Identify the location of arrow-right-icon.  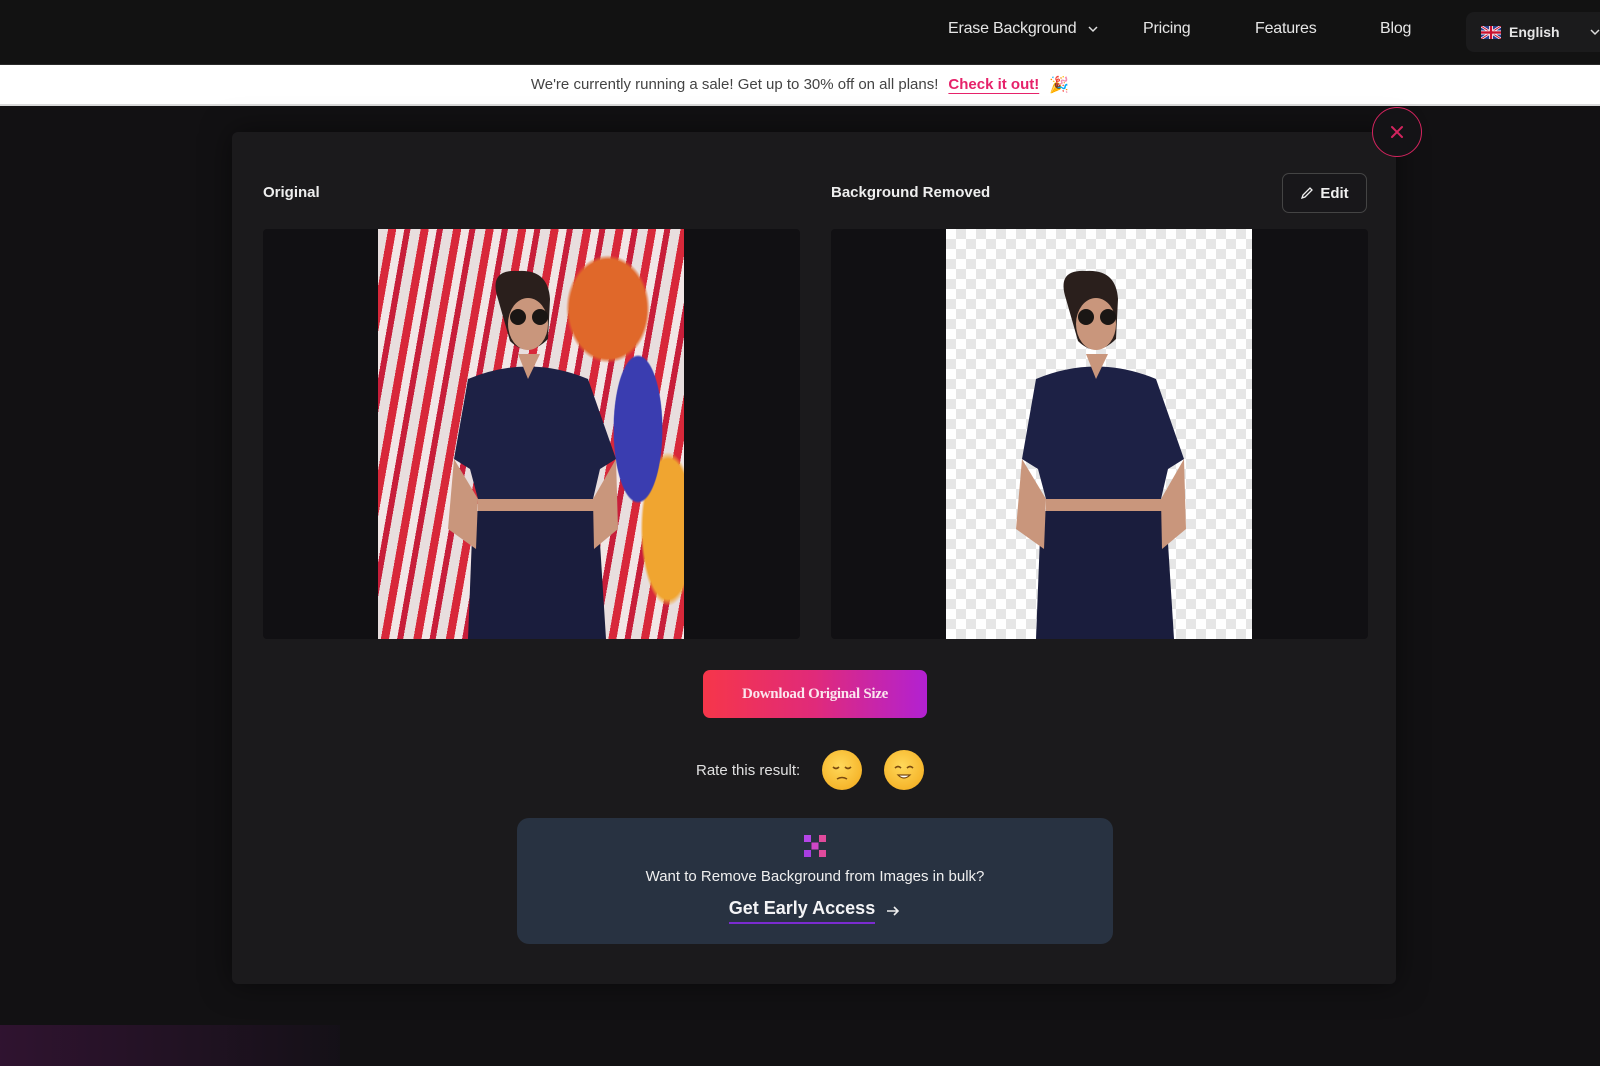
(893, 911).